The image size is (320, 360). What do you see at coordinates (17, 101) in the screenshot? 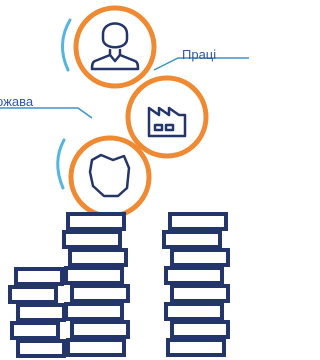
I see `label-state: ржава` at bounding box center [17, 101].